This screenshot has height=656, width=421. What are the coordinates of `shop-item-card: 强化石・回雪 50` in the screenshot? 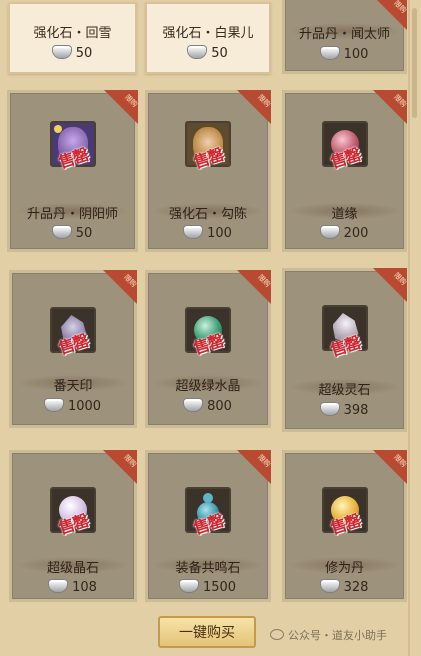 It's located at (72, 38).